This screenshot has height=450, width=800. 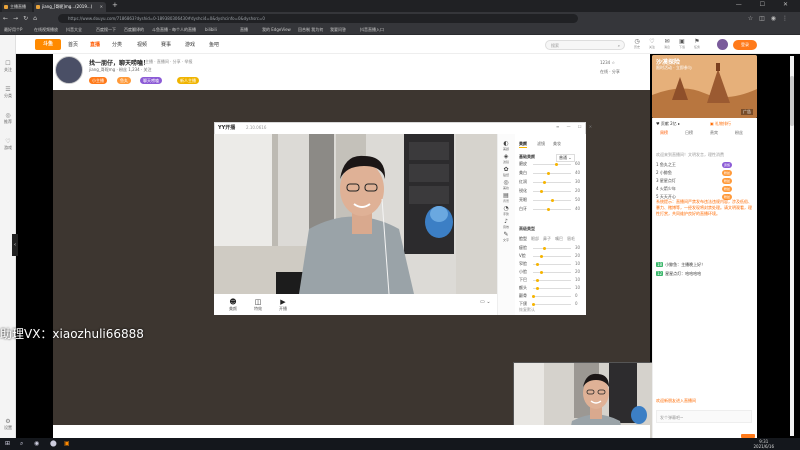 I want to click on header-icon-4: ⚑ 任务, so click(x=697, y=43).